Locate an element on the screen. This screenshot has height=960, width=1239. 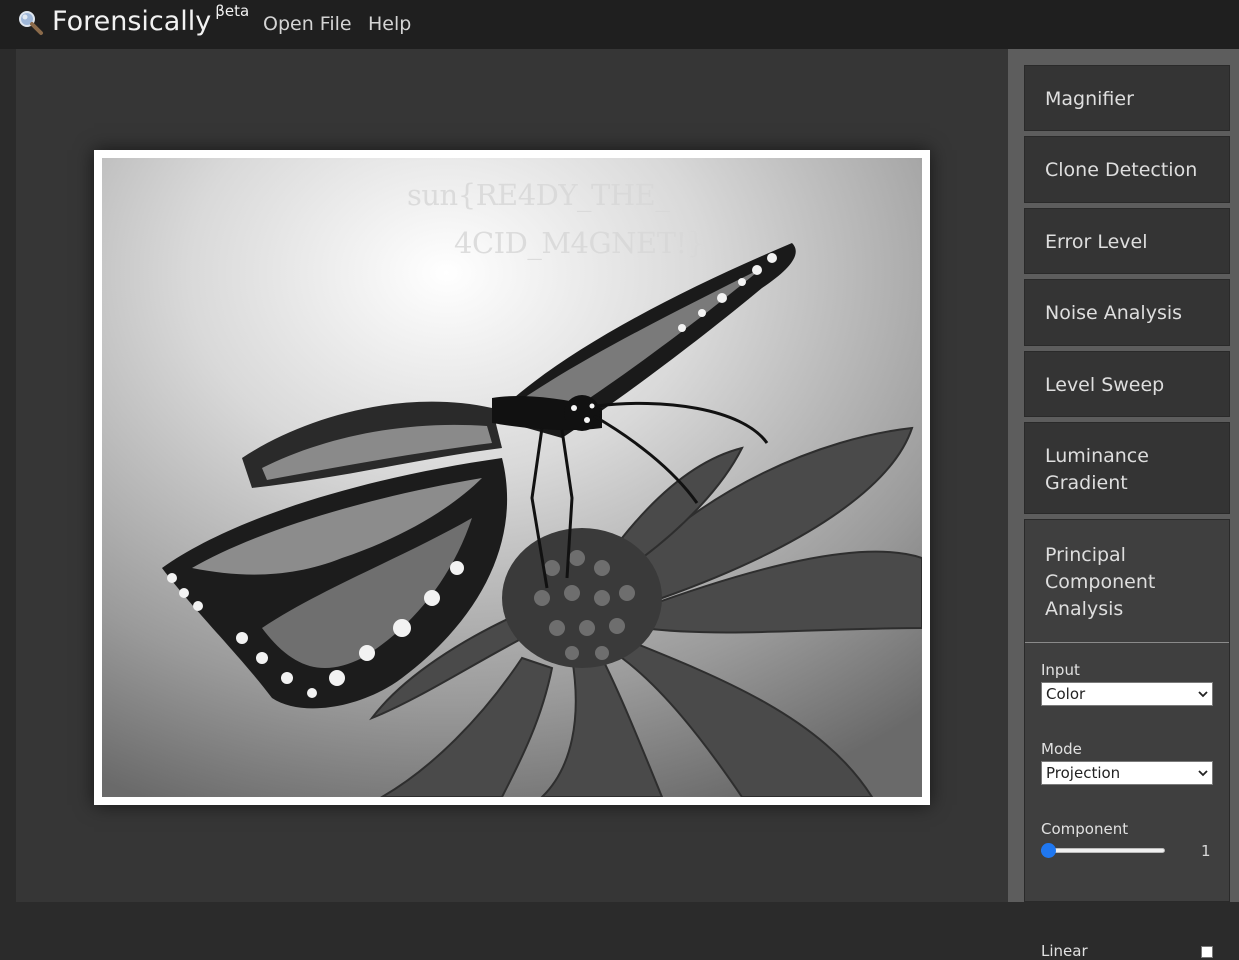
linear-label: Linear is located at coordinates (1064, 951).